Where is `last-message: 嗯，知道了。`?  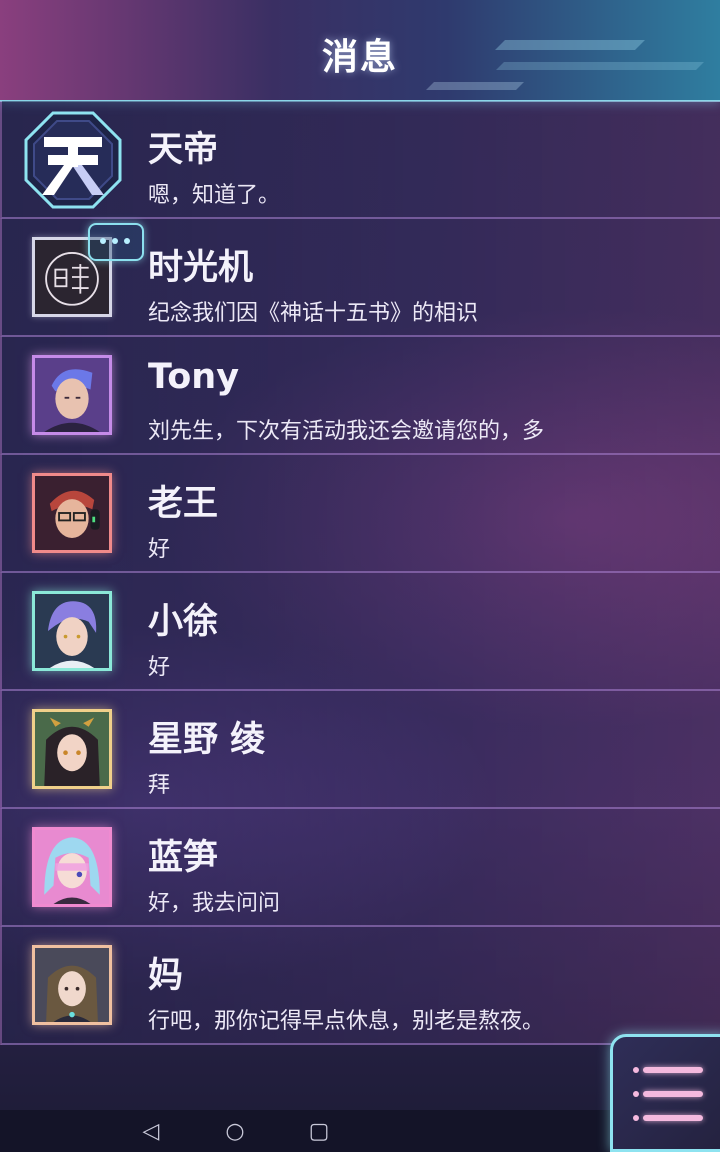 last-message: 嗯，知道了。 is located at coordinates (214, 195).